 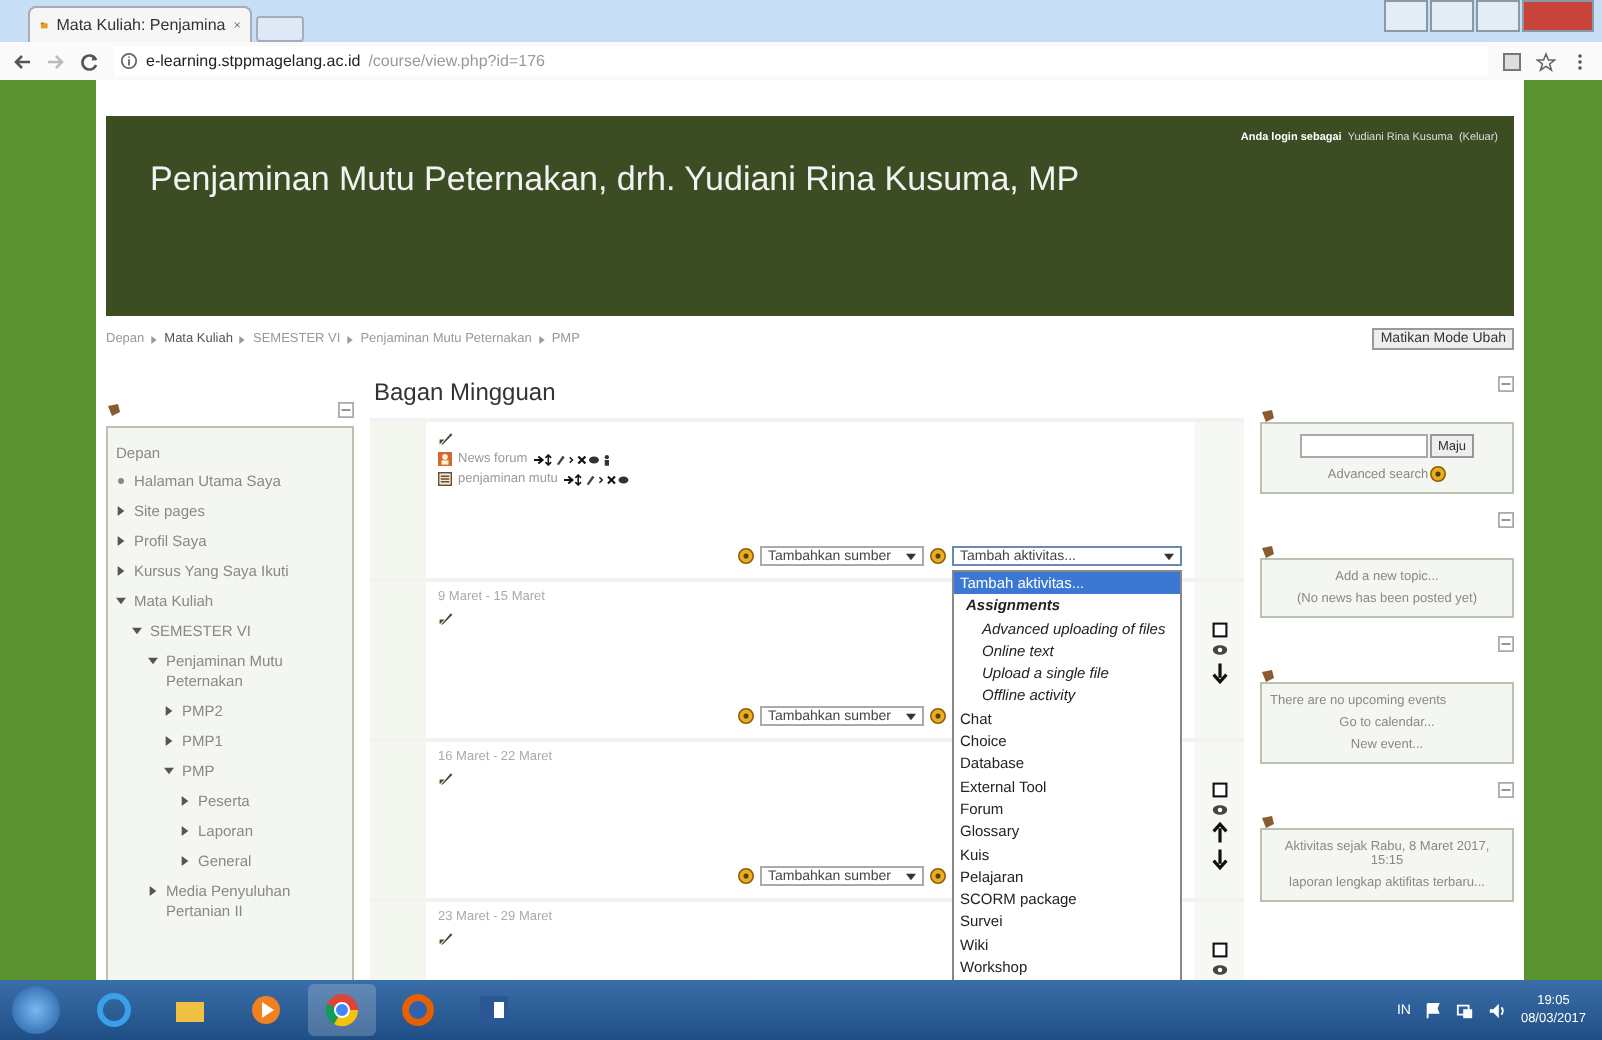 I want to click on folder-icon, so click(x=44, y=25).